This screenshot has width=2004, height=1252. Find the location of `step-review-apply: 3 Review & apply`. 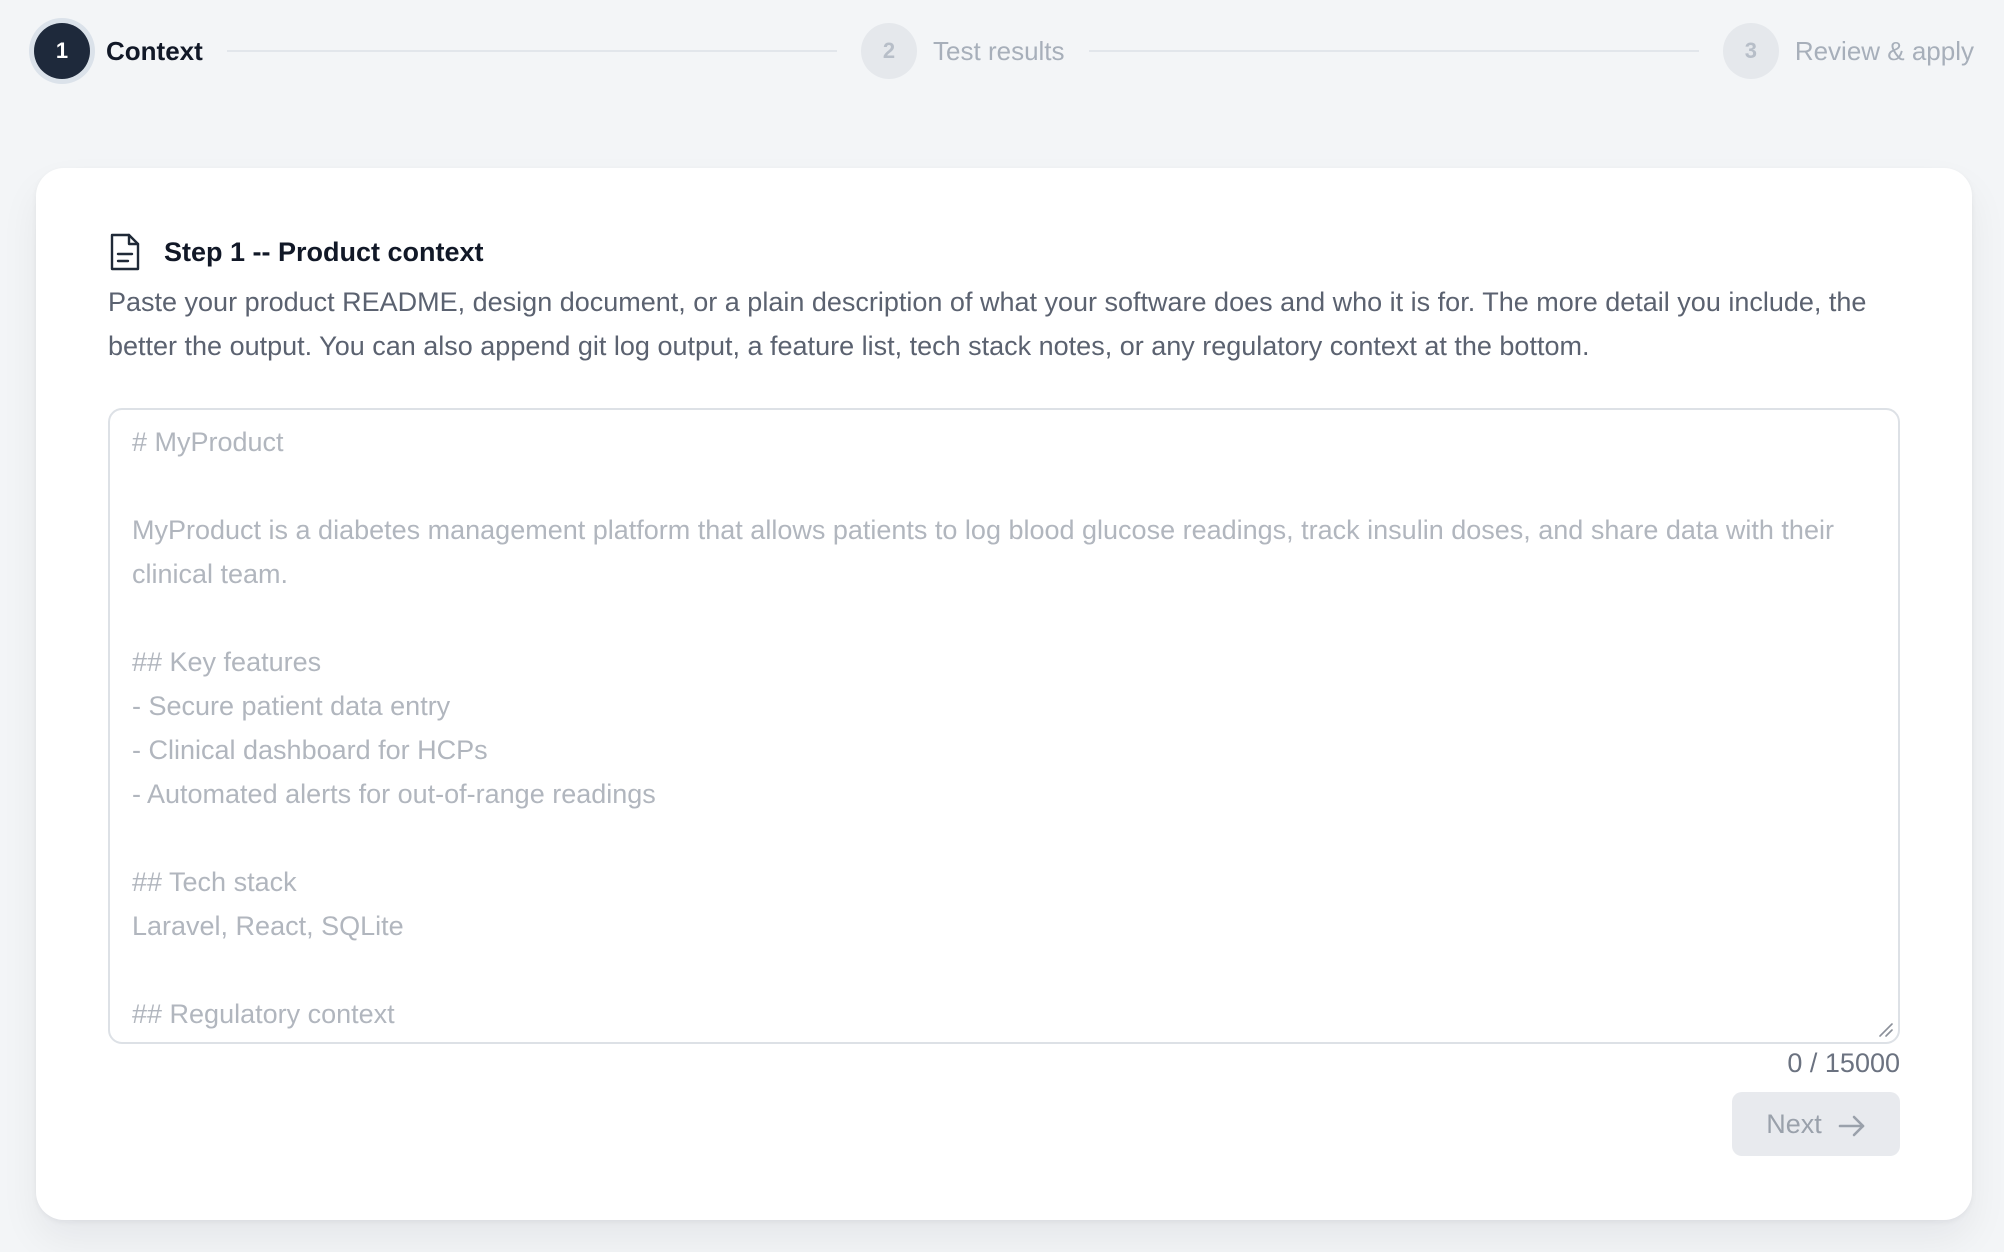

step-review-apply: 3 Review & apply is located at coordinates (1848, 51).